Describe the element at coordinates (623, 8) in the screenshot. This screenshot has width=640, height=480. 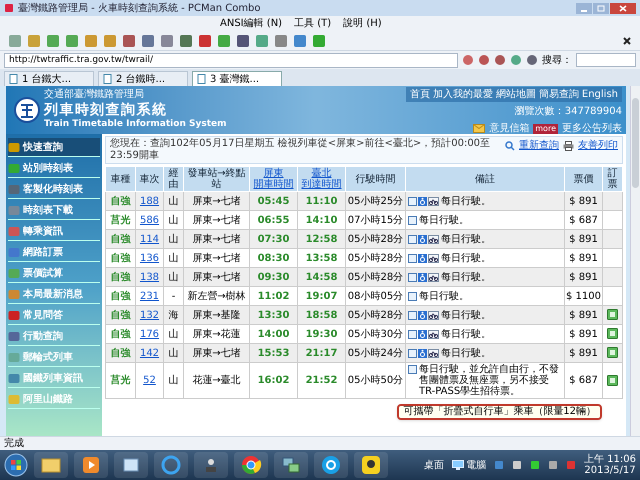
I see `close-button` at that location.